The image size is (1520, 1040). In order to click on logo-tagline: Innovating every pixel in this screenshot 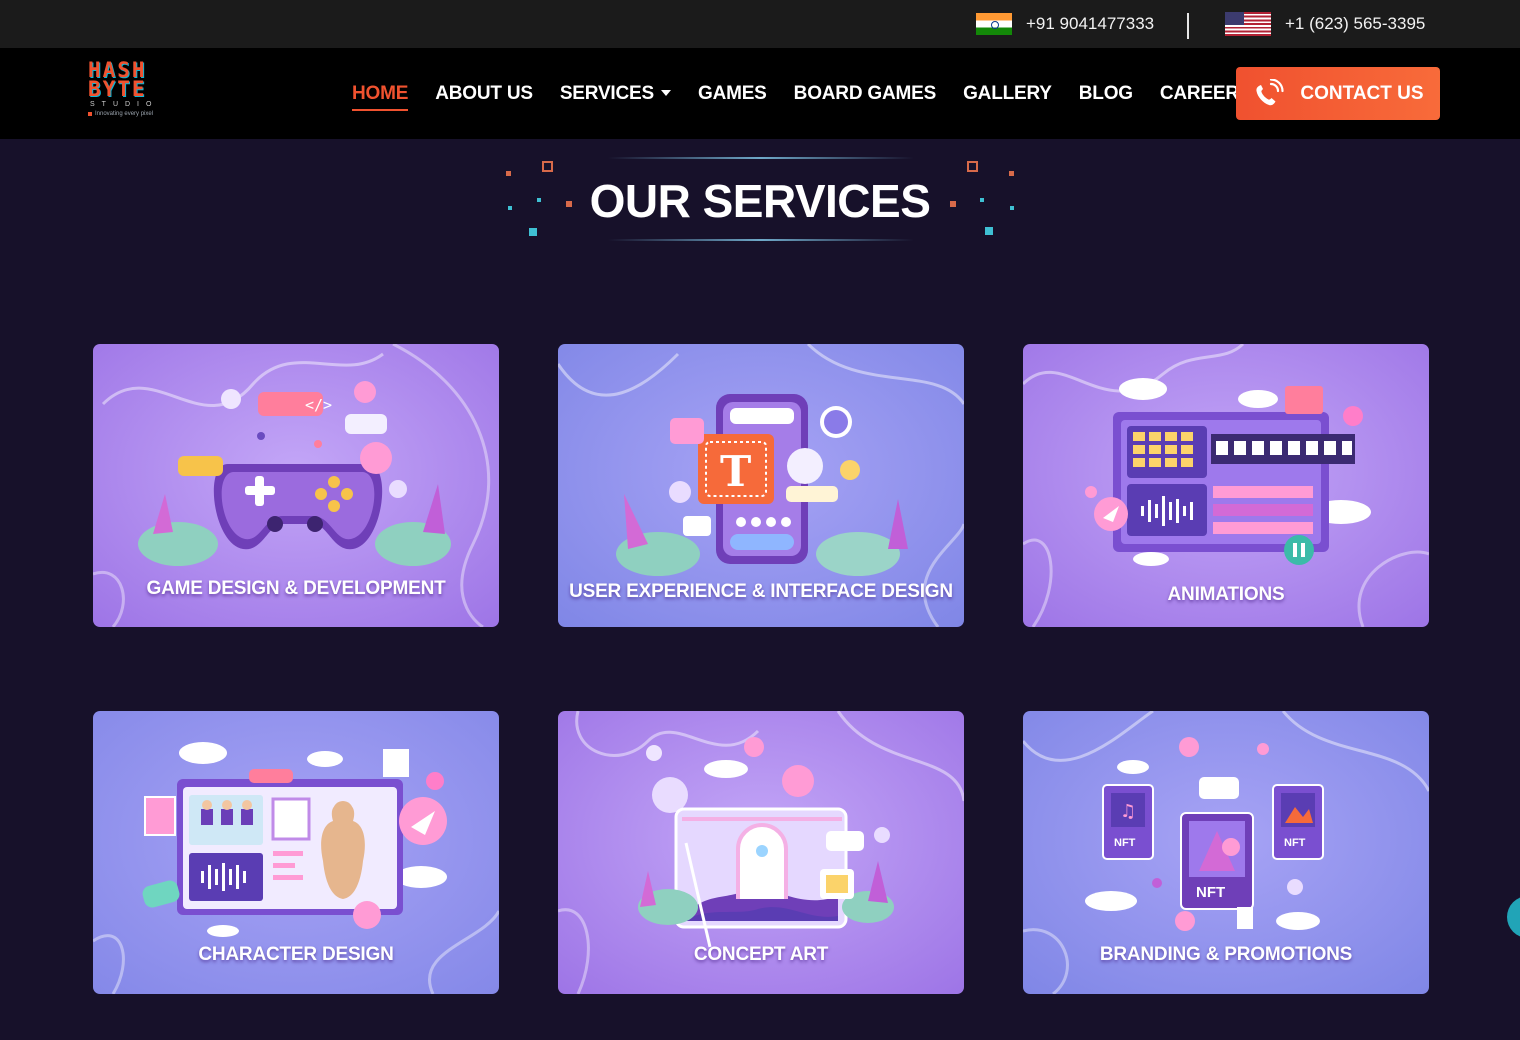, I will do `click(135, 114)`.